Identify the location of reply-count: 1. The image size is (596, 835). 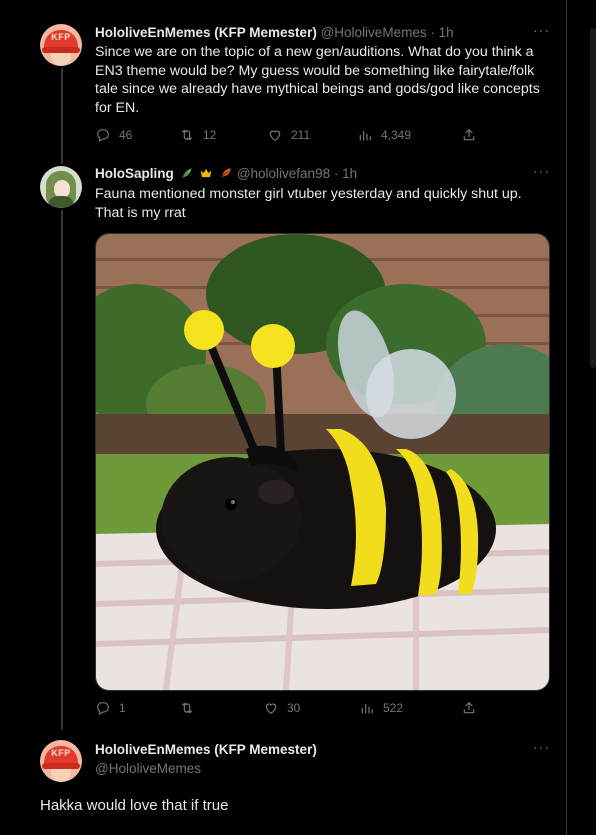
(122, 708).